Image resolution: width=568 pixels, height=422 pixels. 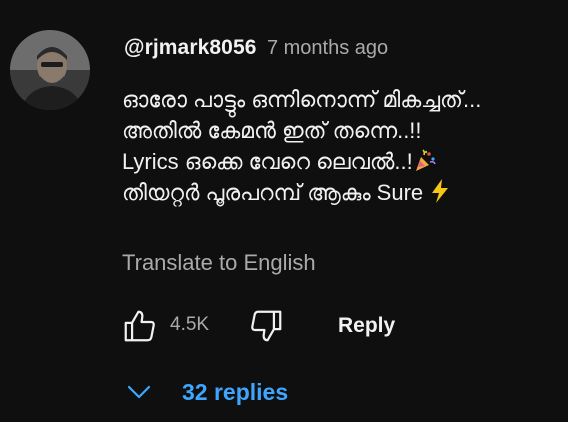 I want to click on comment-line: അതിൽ കേമൻ ഇത് തന്നെ..!!, so click(x=272, y=130).